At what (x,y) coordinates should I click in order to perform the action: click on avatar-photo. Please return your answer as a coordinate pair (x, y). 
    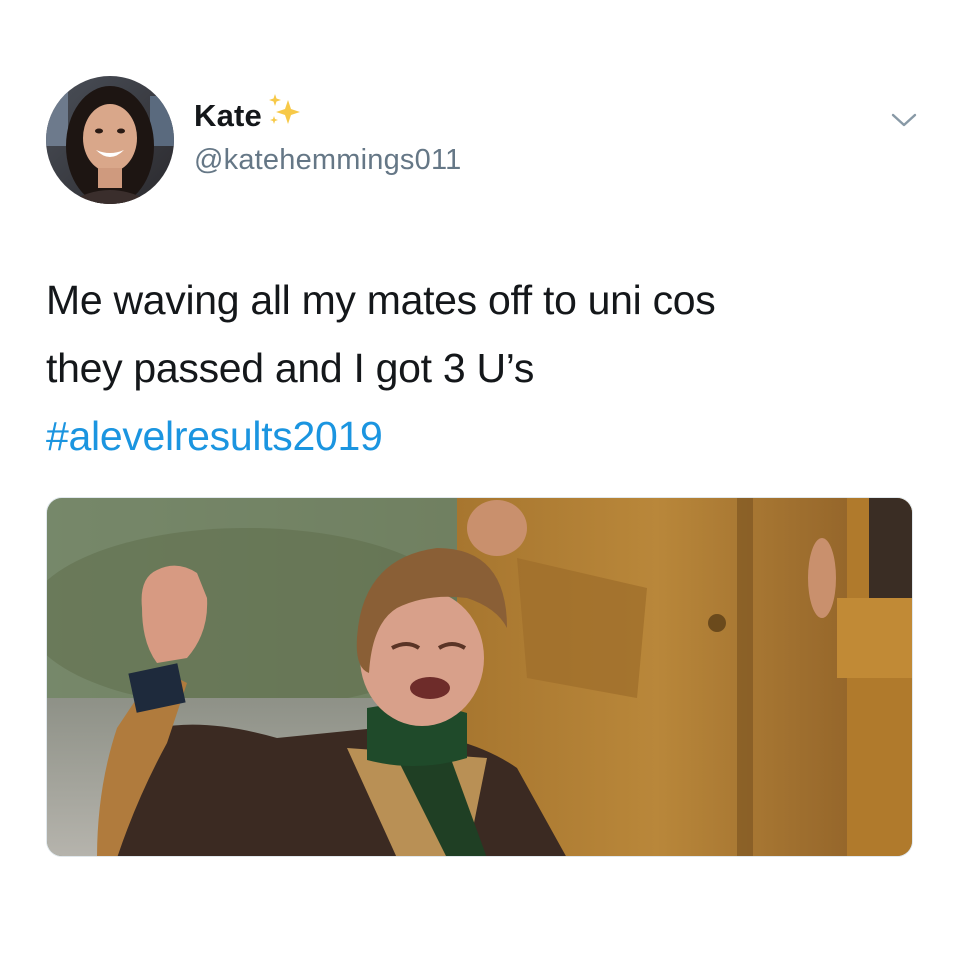
    Looking at the image, I should click on (110, 140).